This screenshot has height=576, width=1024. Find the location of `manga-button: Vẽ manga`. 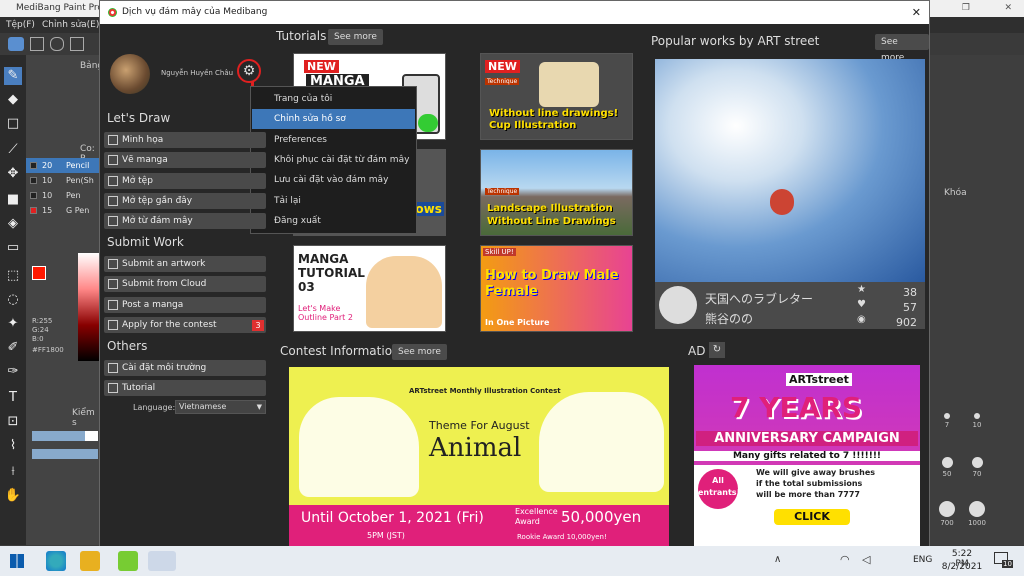

manga-button: Vẽ manga is located at coordinates (185, 160).